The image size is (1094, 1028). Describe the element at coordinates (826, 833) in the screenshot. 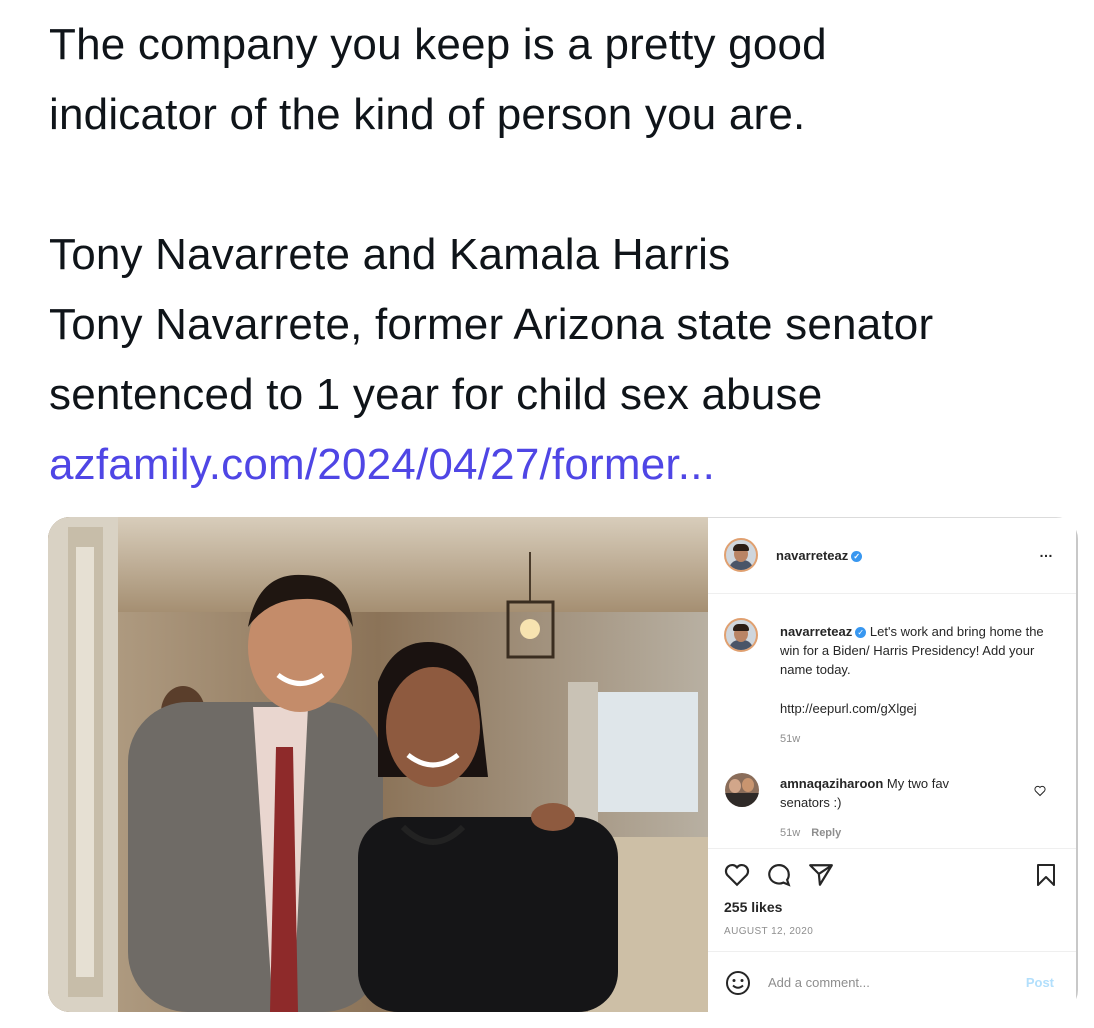

I see `reply-button: Reply` at that location.